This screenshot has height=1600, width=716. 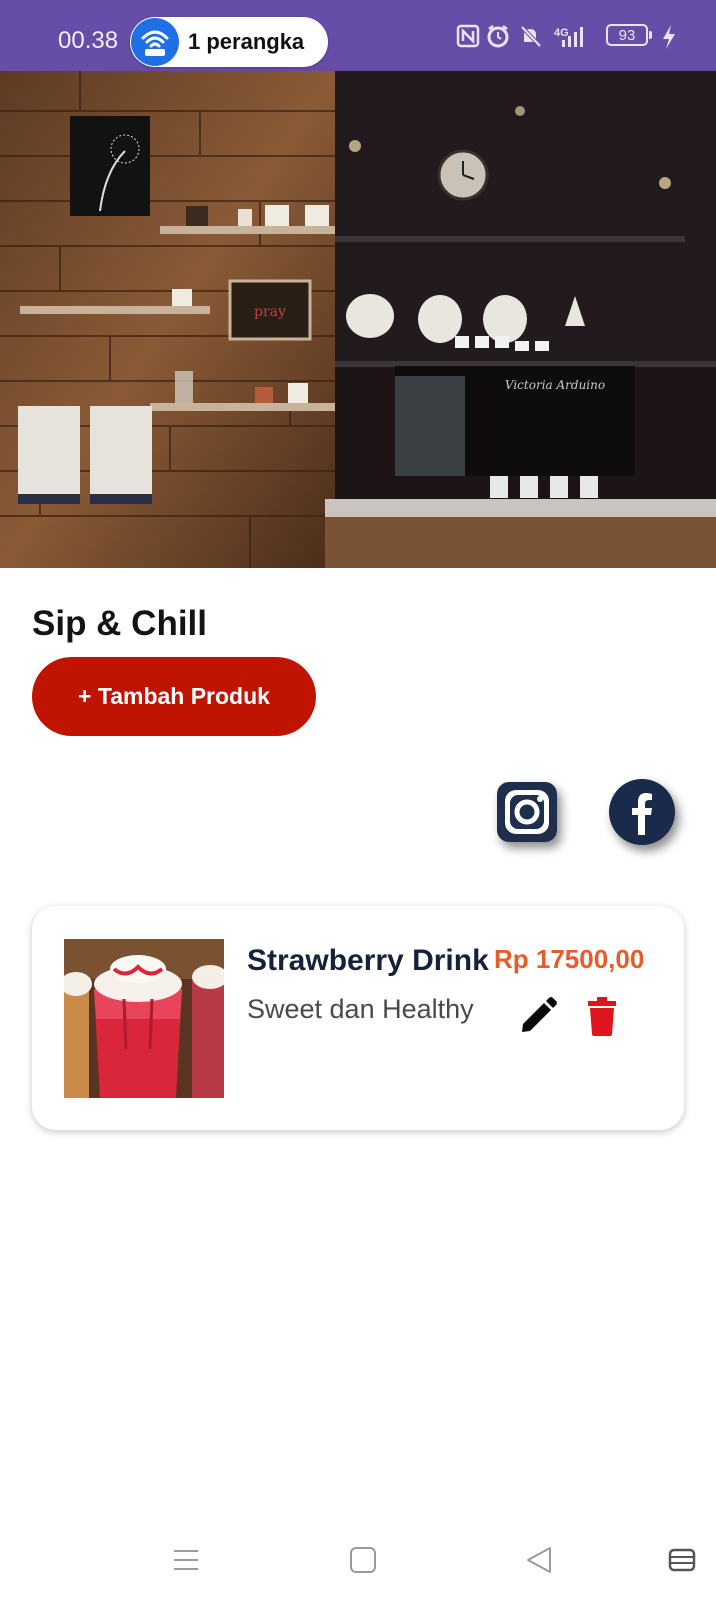 What do you see at coordinates (538, 1016) in the screenshot?
I see `edit-icon` at bounding box center [538, 1016].